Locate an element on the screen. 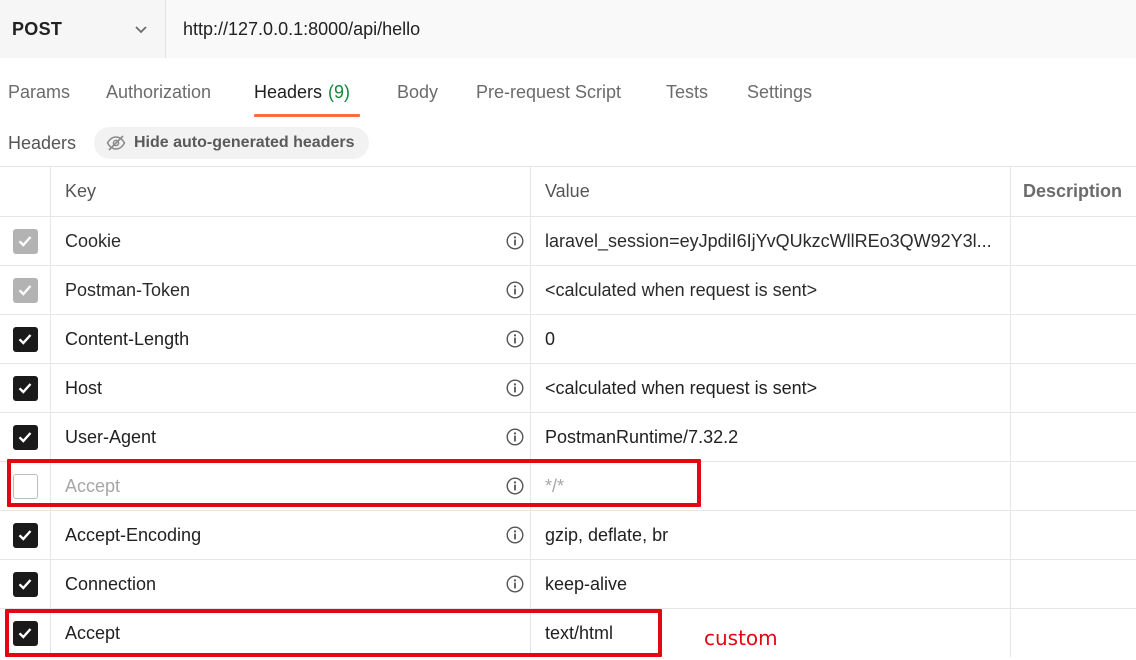 This screenshot has height=660, width=1136. table-row: Accept */* is located at coordinates (568, 485).